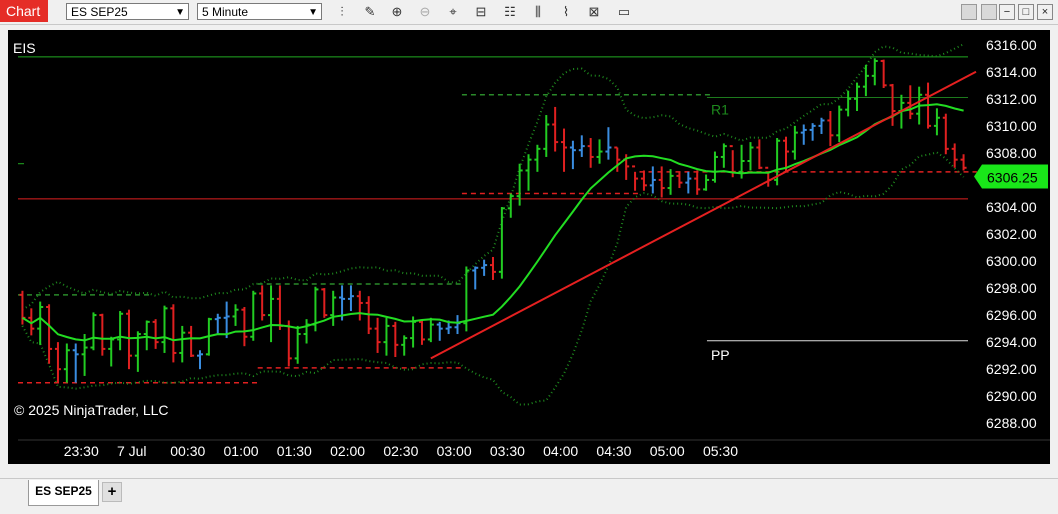 The height and width of the screenshot is (514, 1058). Describe the element at coordinates (259, 11) in the screenshot. I see `interval-selector: 5 Minute ▼` at that location.